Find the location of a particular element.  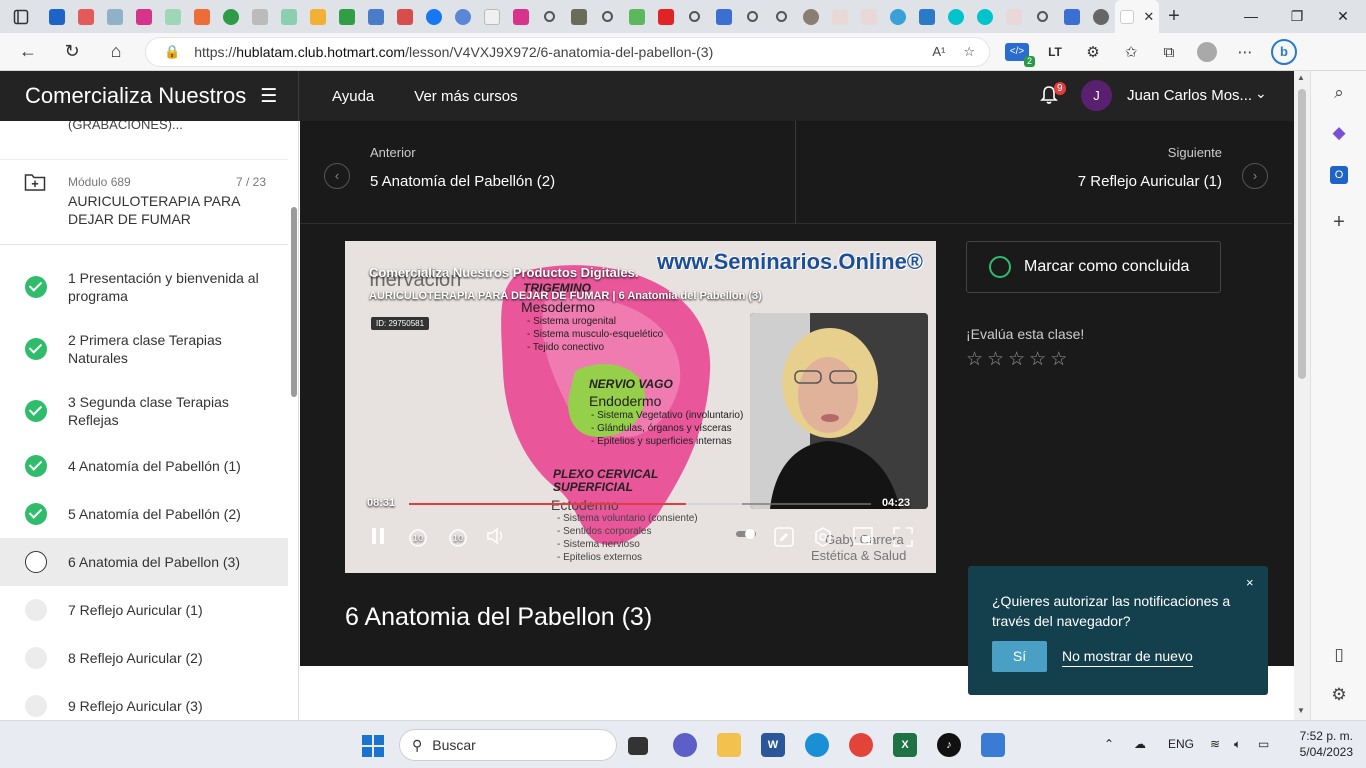

battery-icon: ▭ is located at coordinates (1263, 744).